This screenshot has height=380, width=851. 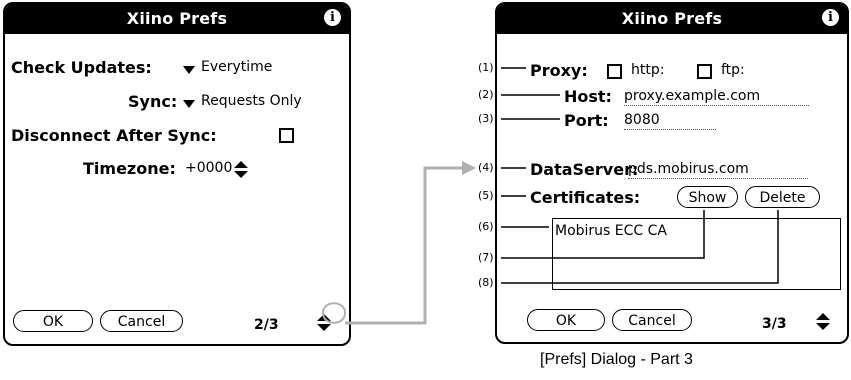 I want to click on highlight-ring, so click(x=334, y=313).